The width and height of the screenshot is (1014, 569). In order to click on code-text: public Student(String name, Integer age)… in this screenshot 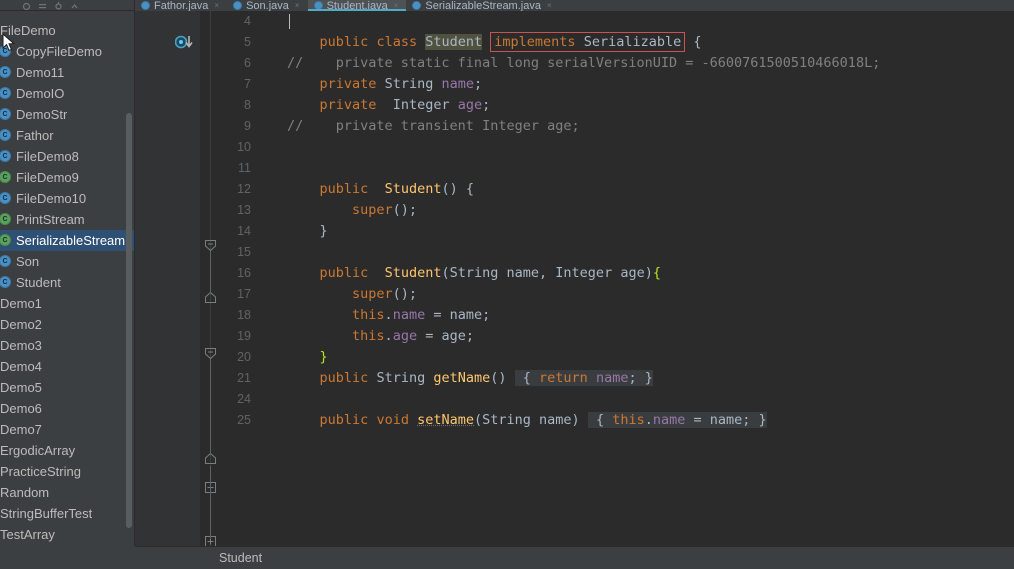, I will do `click(474, 273)`.